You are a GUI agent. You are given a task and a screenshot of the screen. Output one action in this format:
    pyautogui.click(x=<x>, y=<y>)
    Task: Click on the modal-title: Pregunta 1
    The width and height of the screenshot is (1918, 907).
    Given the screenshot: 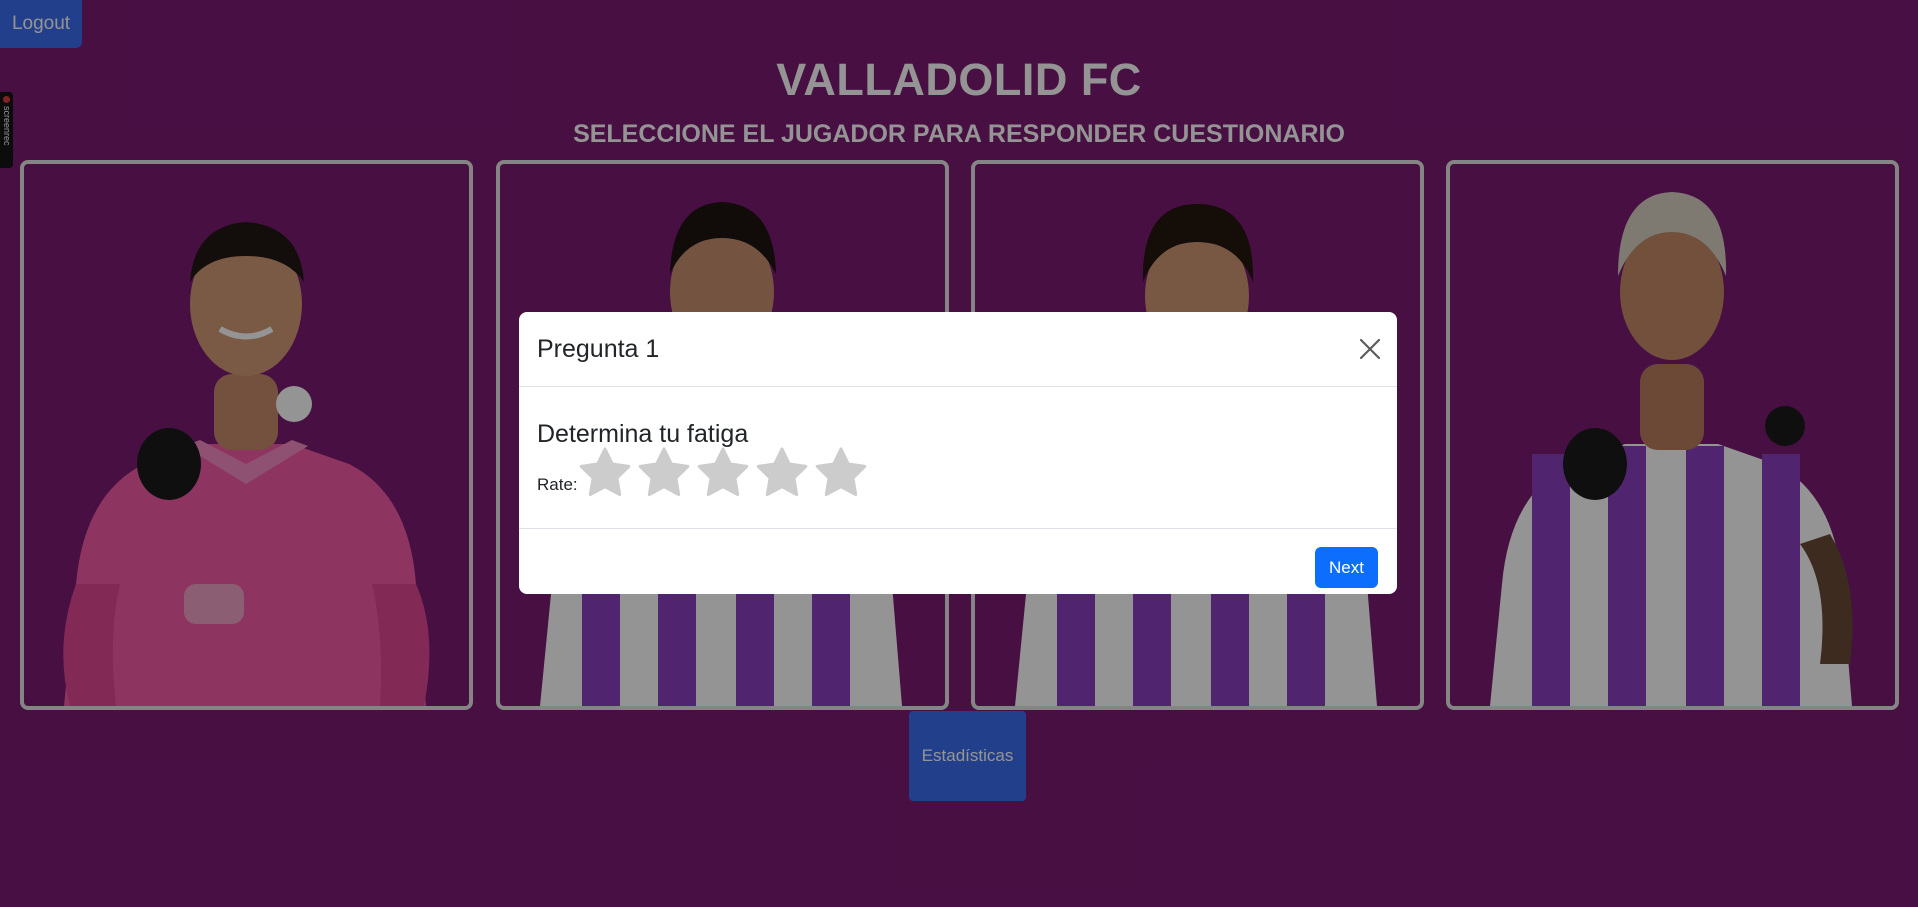 What is the action you would take?
    pyautogui.click(x=598, y=349)
    